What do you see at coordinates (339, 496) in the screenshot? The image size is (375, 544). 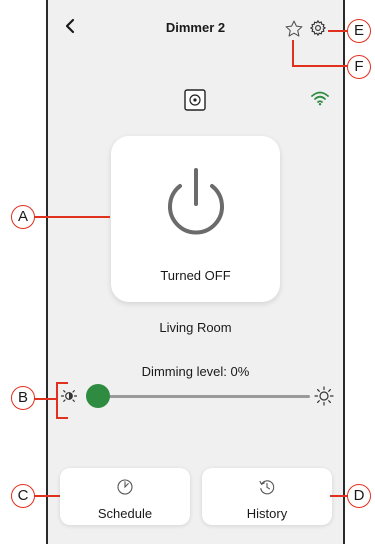 I see `callout-d-line` at bounding box center [339, 496].